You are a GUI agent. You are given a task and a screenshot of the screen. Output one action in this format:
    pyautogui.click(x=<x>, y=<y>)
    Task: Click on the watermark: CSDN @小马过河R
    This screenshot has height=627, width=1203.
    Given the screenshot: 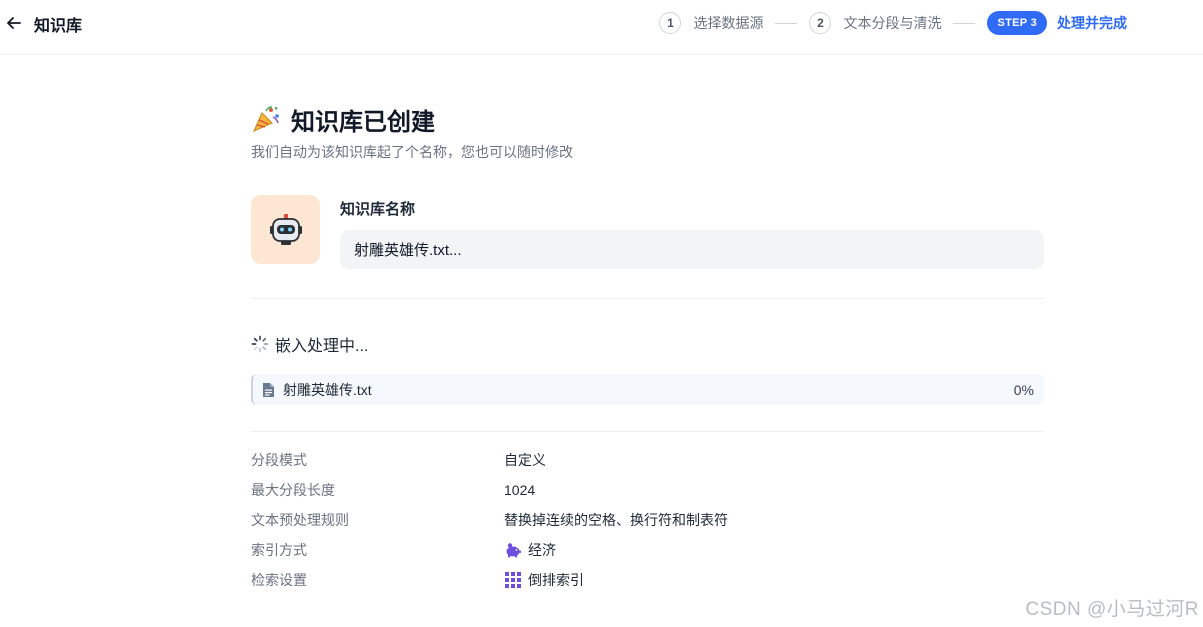 What is the action you would take?
    pyautogui.click(x=1112, y=609)
    